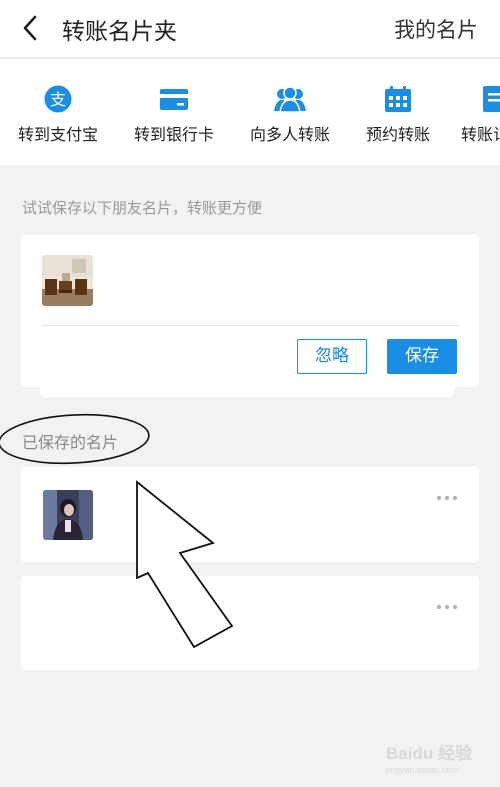 The width and height of the screenshot is (500, 787). I want to click on quick-actions-bar: 支 转到支付宝 转到银行卡 向多人转账 预约转账 转账, so click(250, 112).